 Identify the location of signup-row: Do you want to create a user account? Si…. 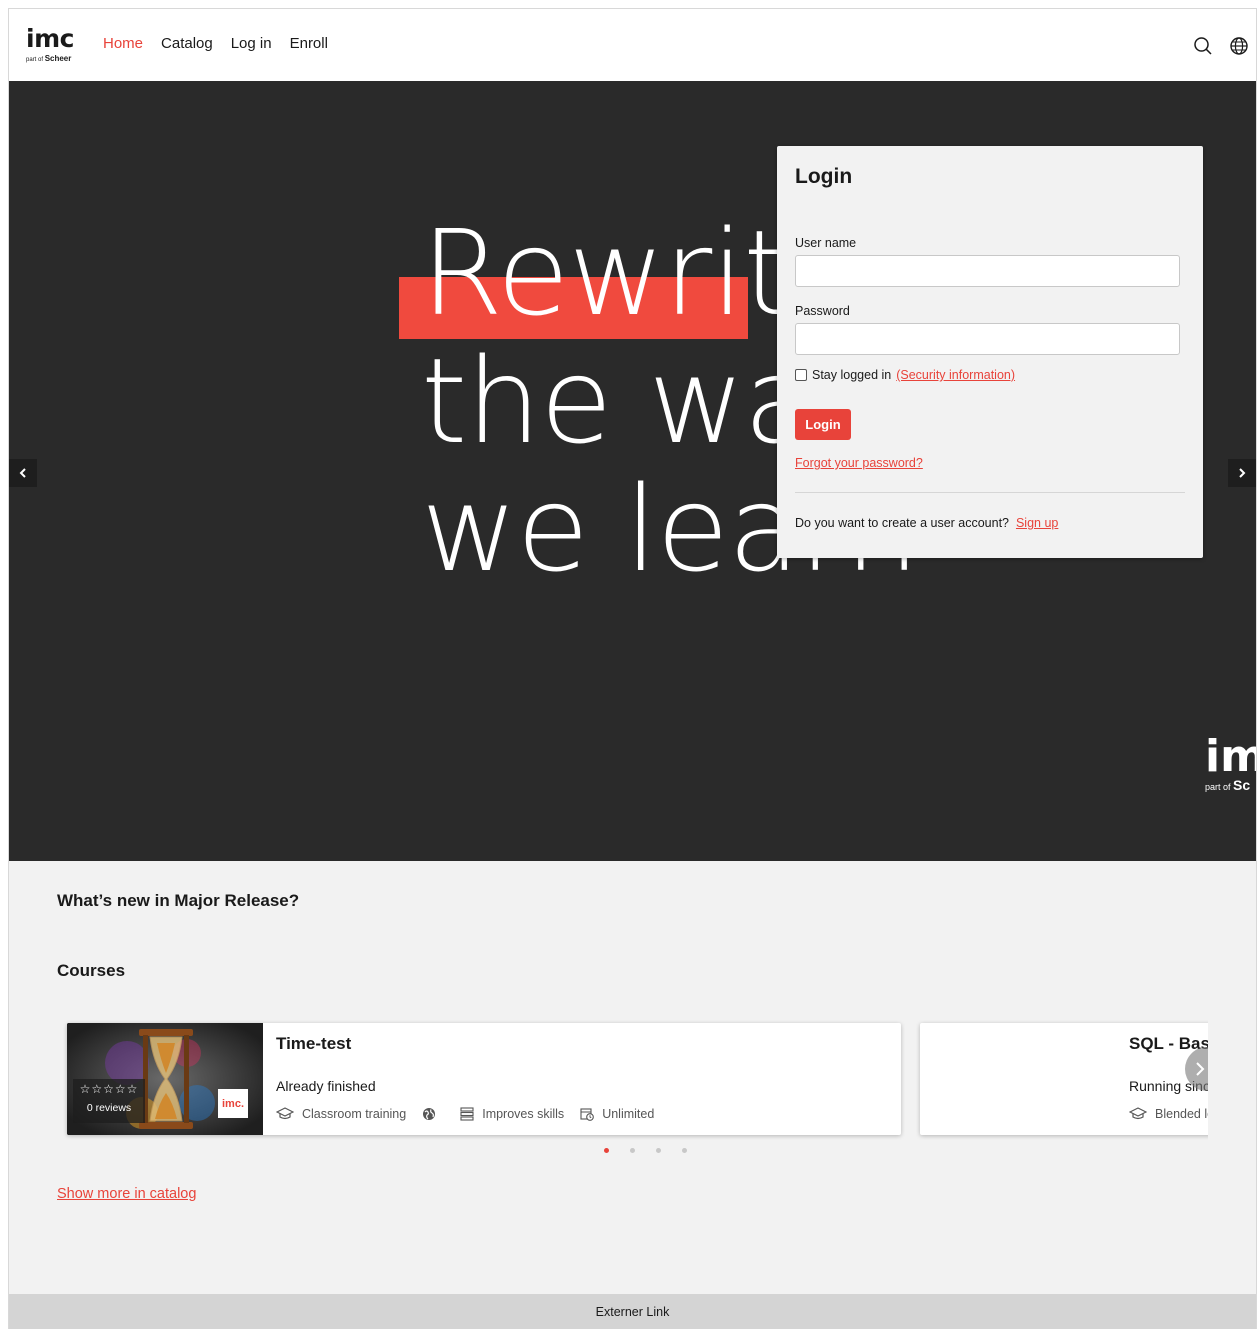
(926, 523).